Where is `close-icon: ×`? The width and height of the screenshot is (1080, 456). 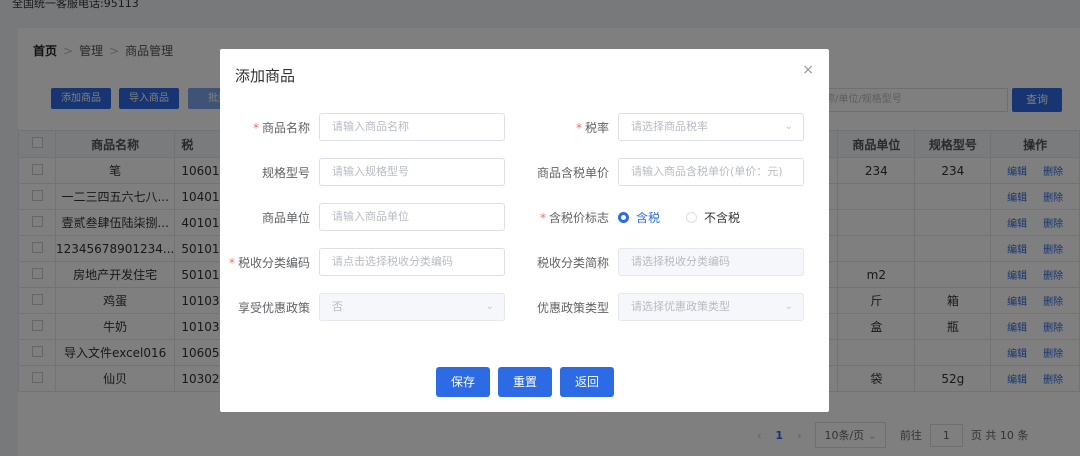
close-icon: × is located at coordinates (808, 70).